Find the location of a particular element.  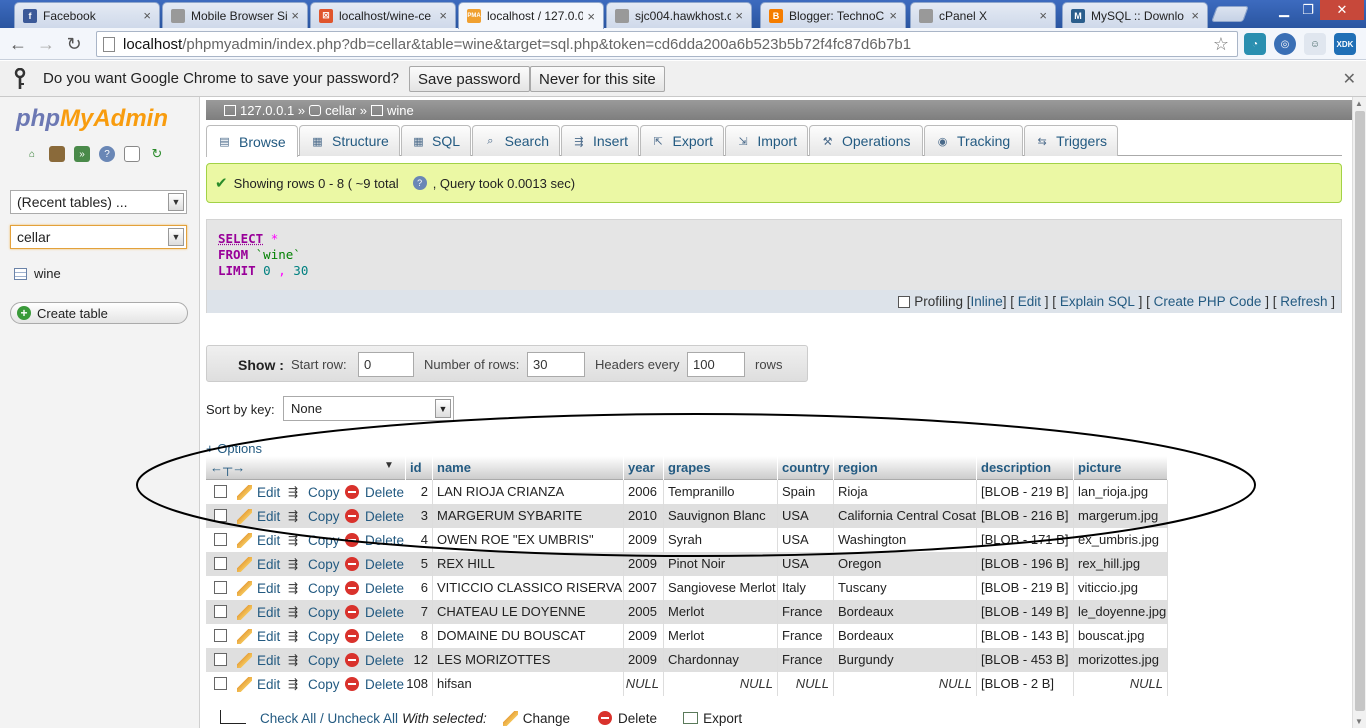

sort-by-key-select: None ▼ is located at coordinates (368, 408).